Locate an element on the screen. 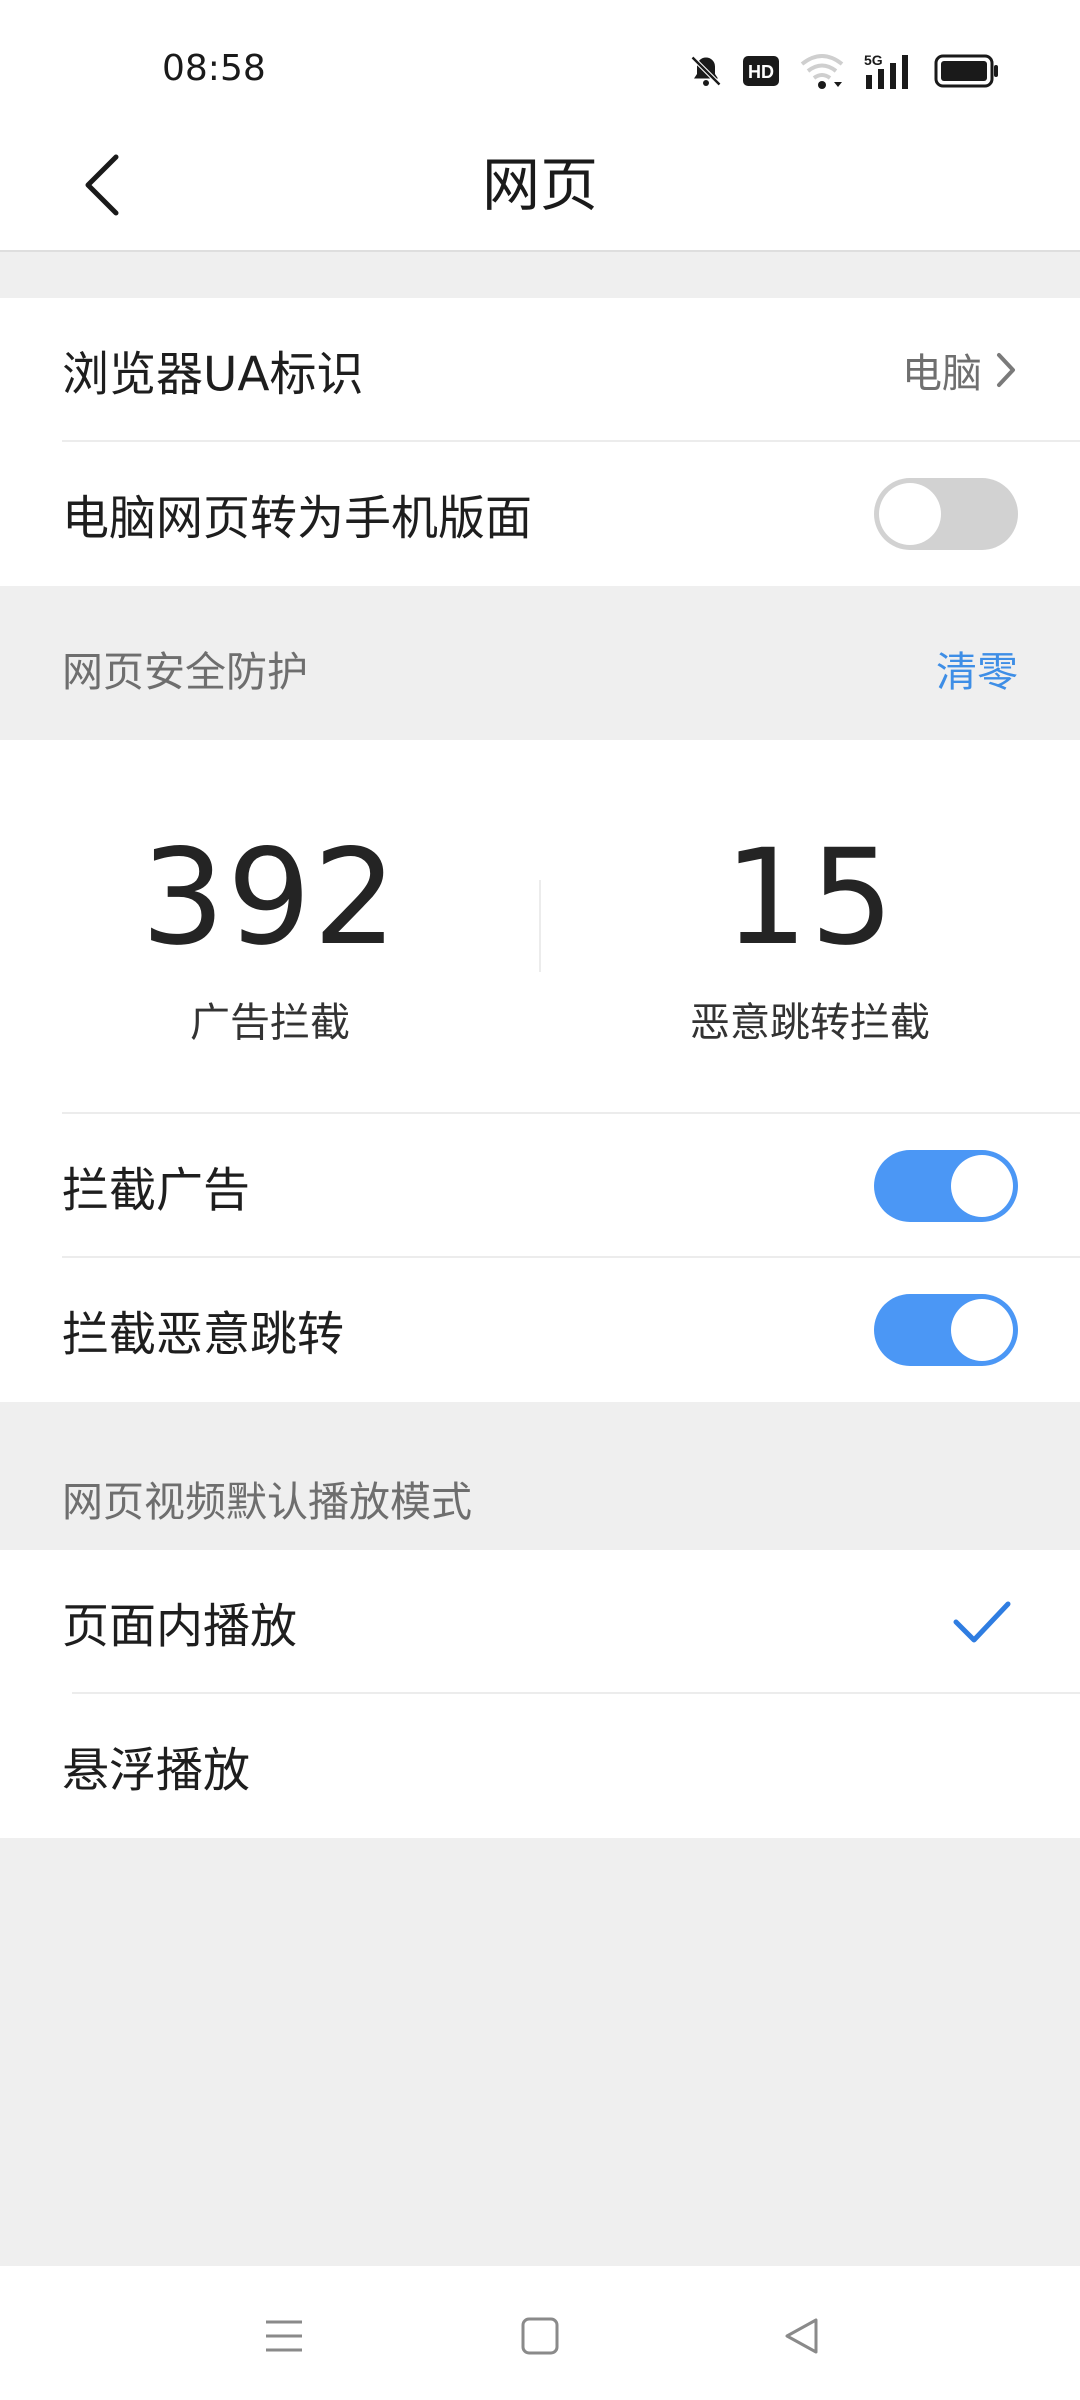  ad-block-count: 392 is located at coordinates (270, 898).